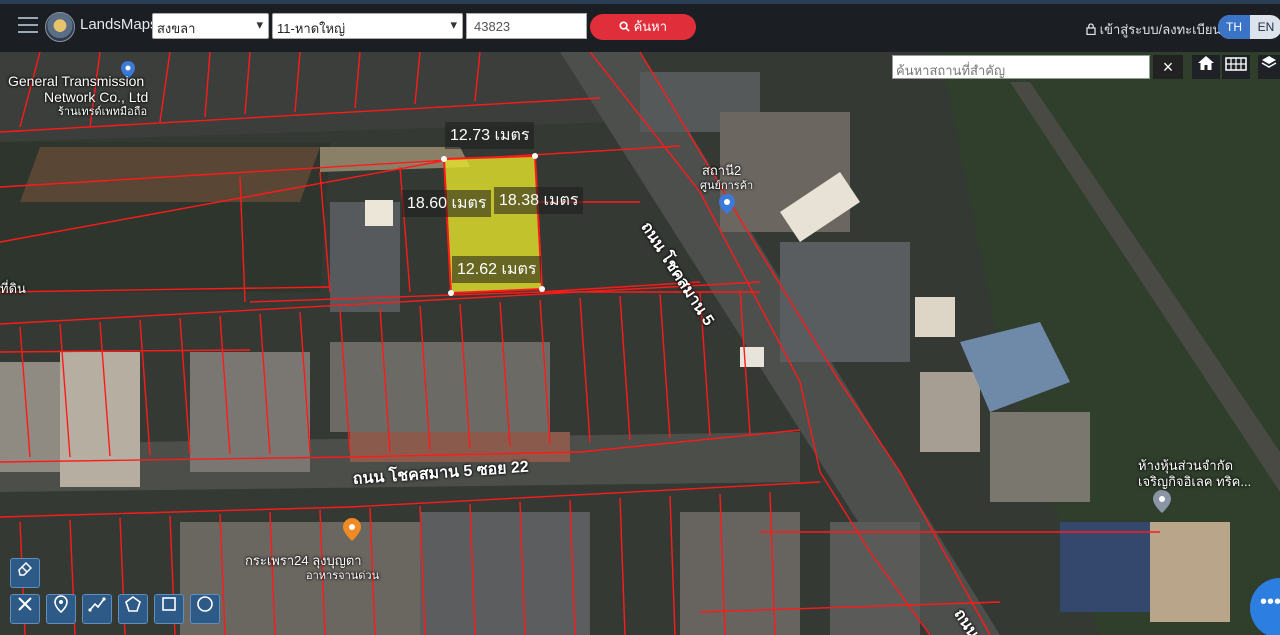 Image resolution: width=1280 pixels, height=635 pixels. Describe the element at coordinates (13, 288) in the screenshot. I see `place-label-left: ที่ดิน` at that location.